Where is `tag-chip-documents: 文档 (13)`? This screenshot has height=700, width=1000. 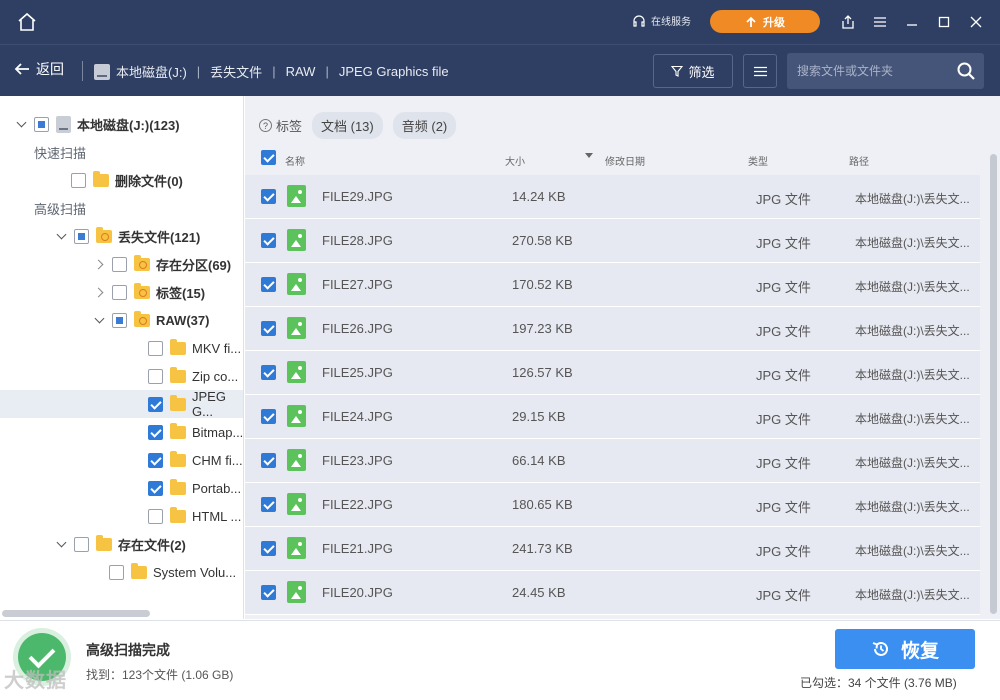
tag-chip-documents: 文档 (13) is located at coordinates (347, 125).